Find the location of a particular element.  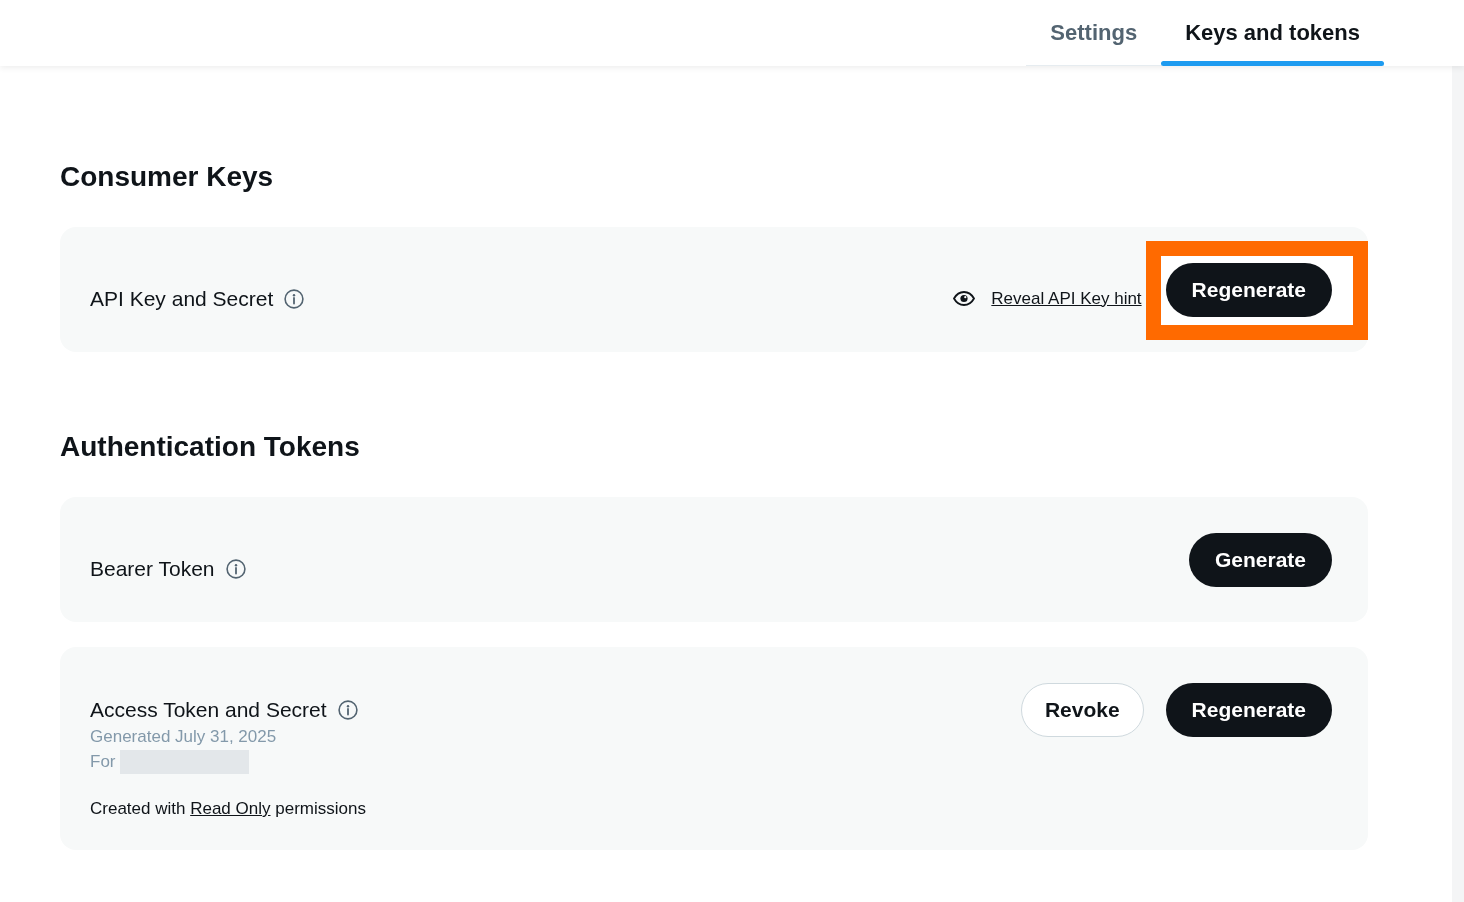

owner-label: For is located at coordinates (103, 762).